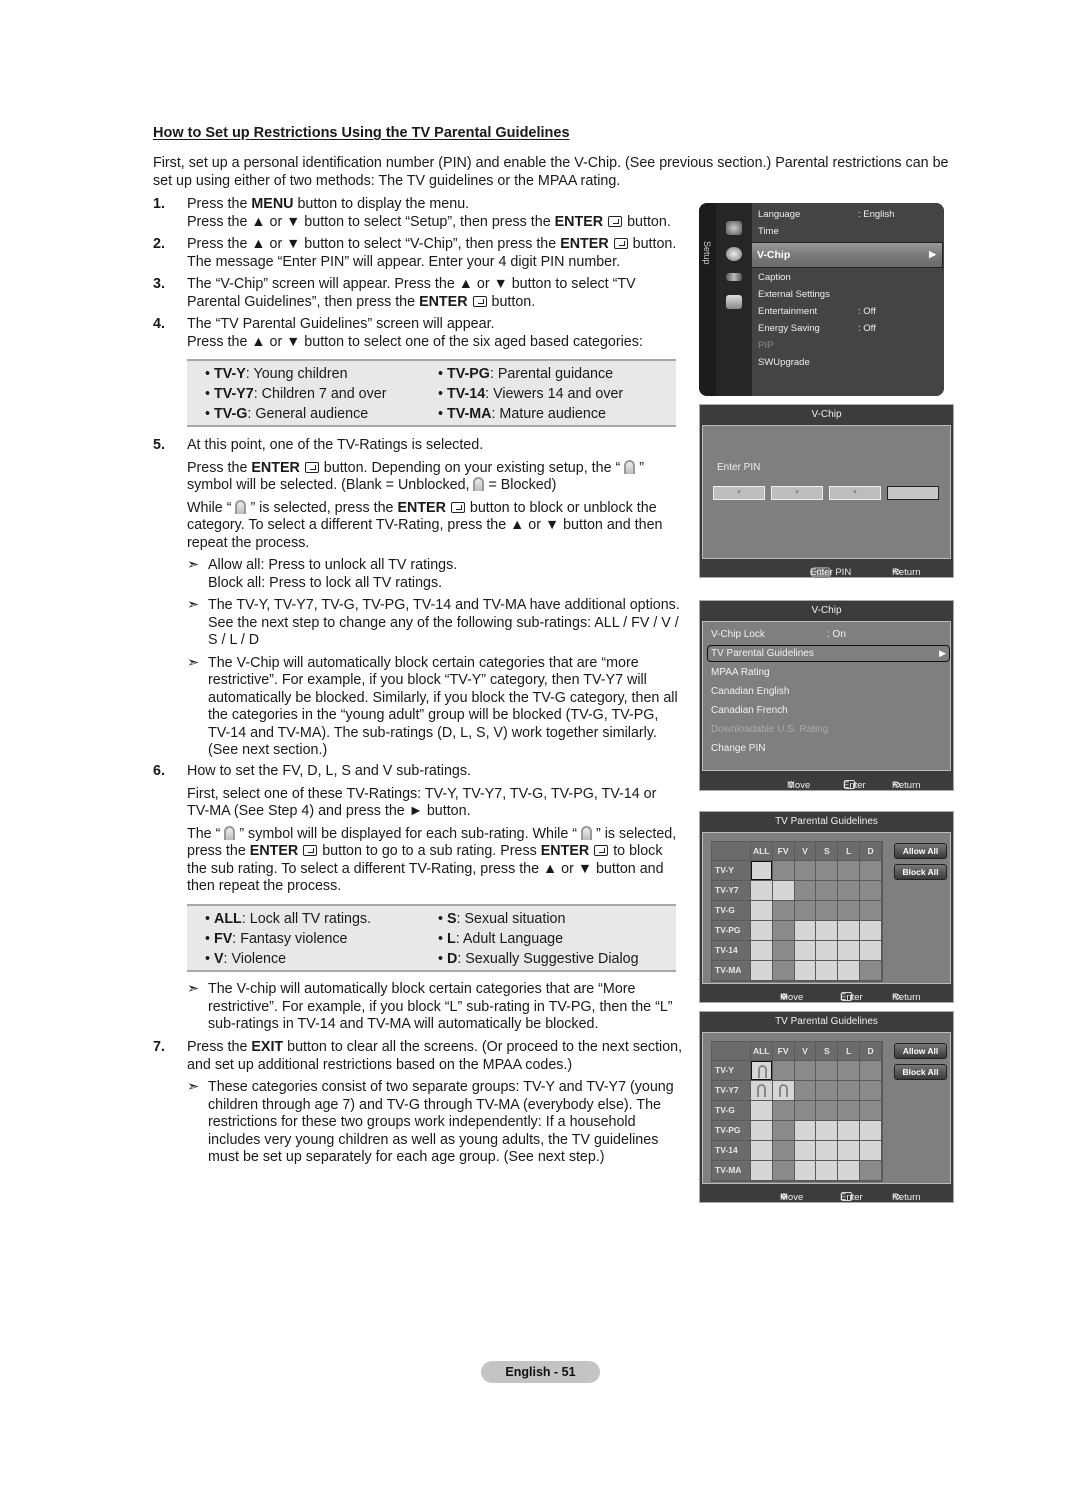 The image size is (1080, 1488). I want to click on item-label: Downloadable U.S. Rating, so click(770, 729).